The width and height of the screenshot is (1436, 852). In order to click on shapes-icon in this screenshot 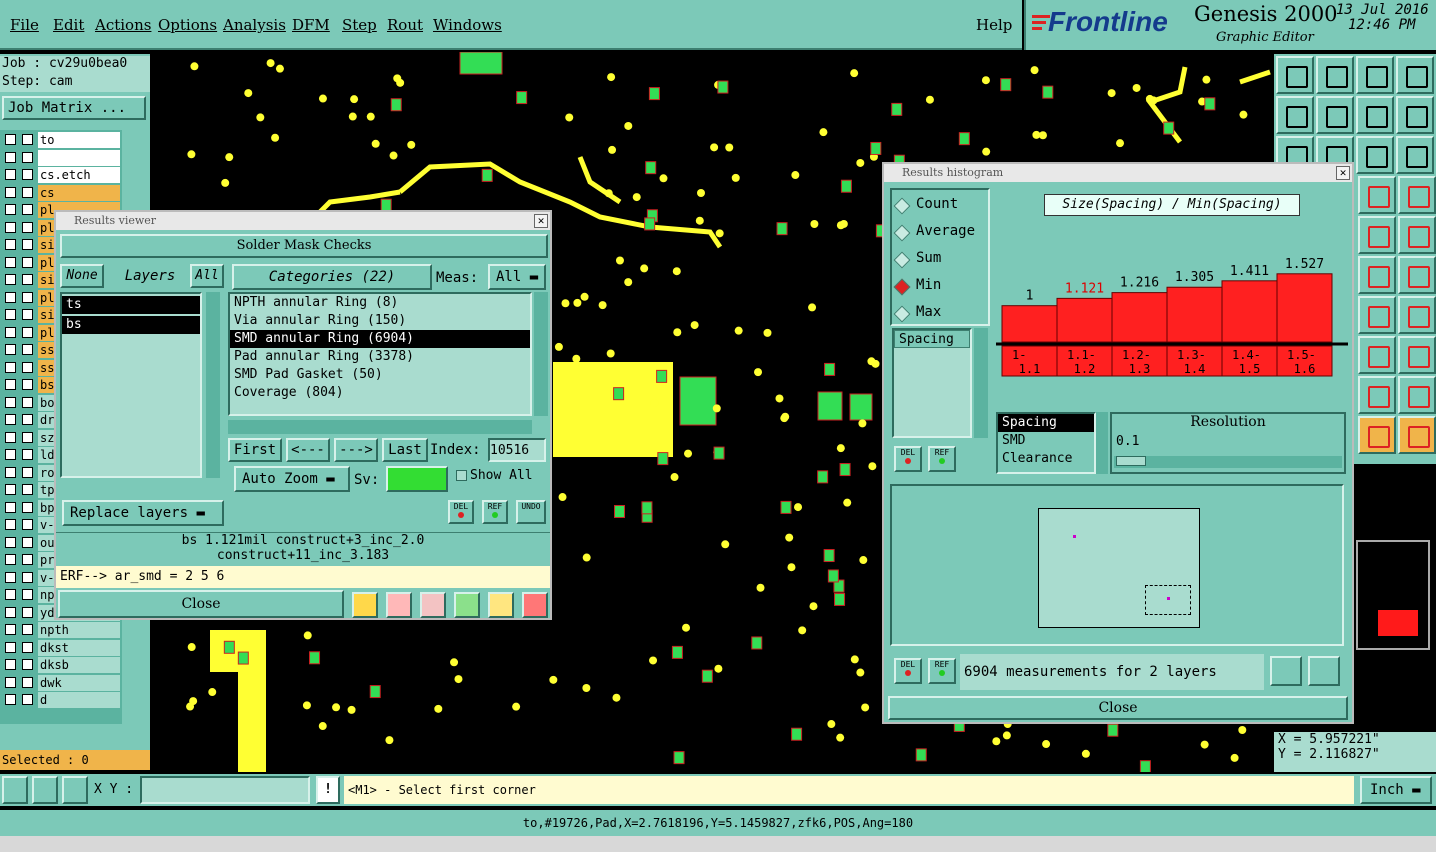, I will do `click(1417, 355)`.